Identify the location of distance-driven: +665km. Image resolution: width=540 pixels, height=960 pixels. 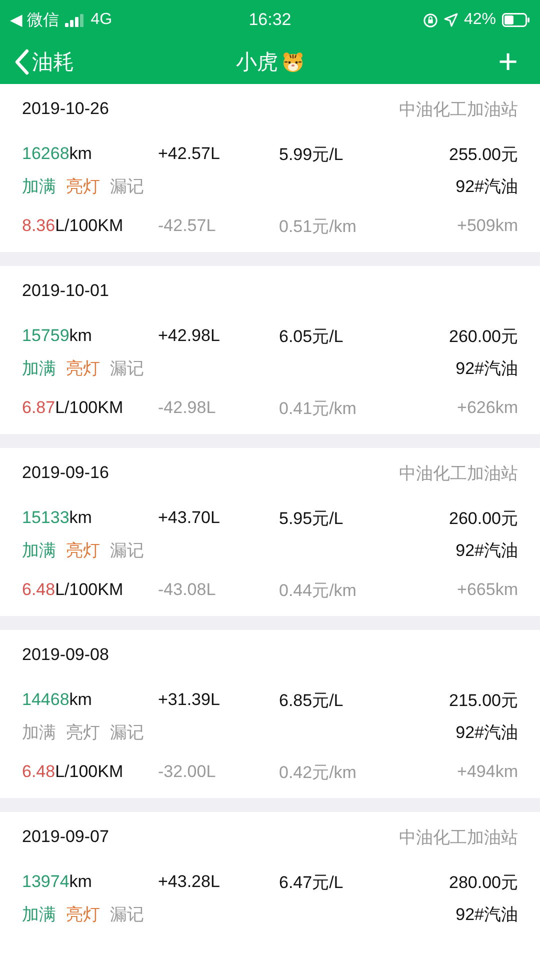
(487, 590).